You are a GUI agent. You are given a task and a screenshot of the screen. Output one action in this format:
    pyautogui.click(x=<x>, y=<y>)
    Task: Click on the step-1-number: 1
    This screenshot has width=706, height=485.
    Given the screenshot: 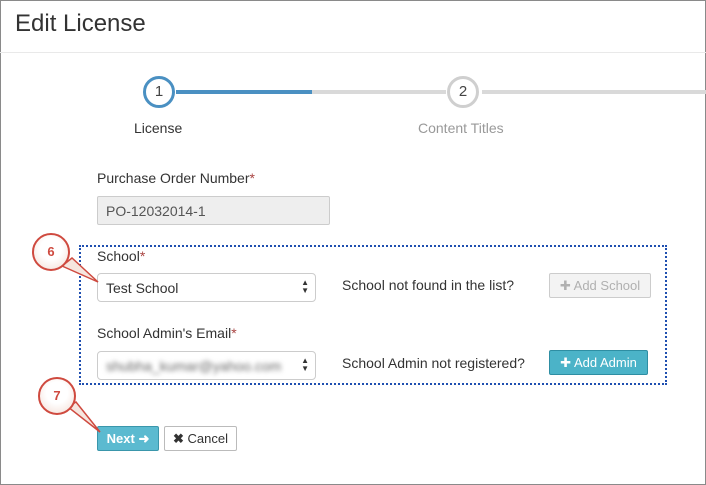 What is the action you would take?
    pyautogui.click(x=159, y=91)
    